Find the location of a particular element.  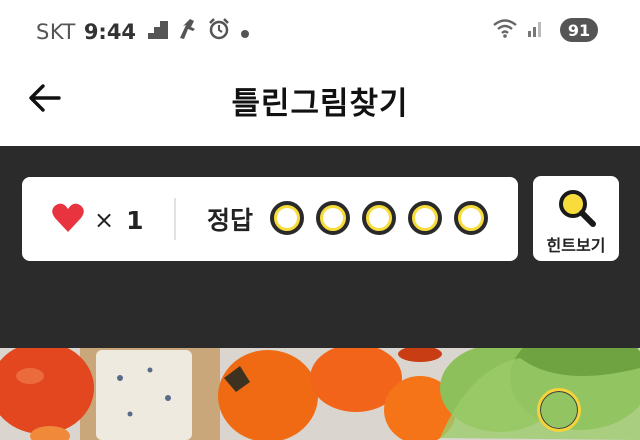

lives-display: × 1 is located at coordinates (98, 220).